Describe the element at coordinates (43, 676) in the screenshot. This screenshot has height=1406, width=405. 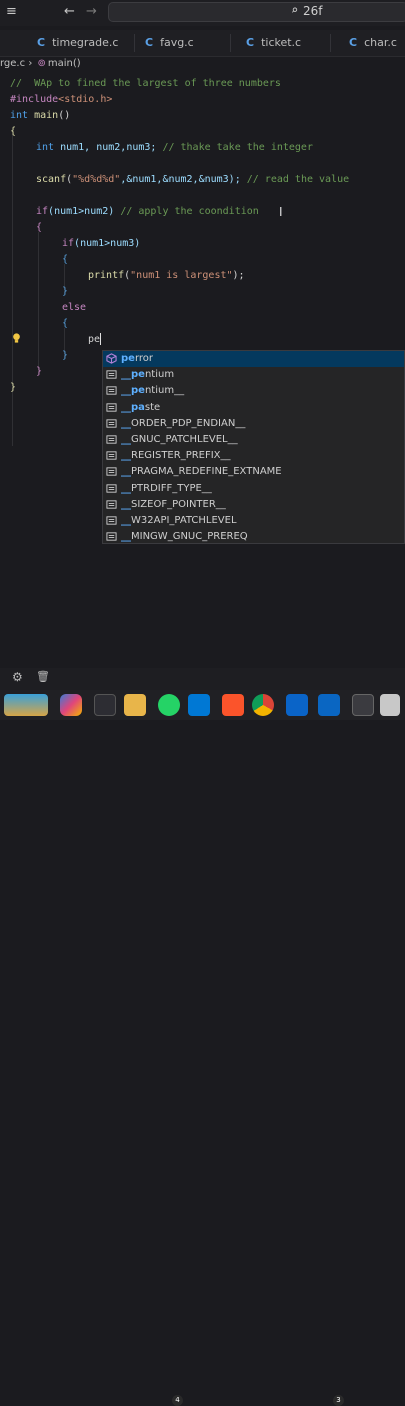
I see `trash-icon: 🗑` at that location.